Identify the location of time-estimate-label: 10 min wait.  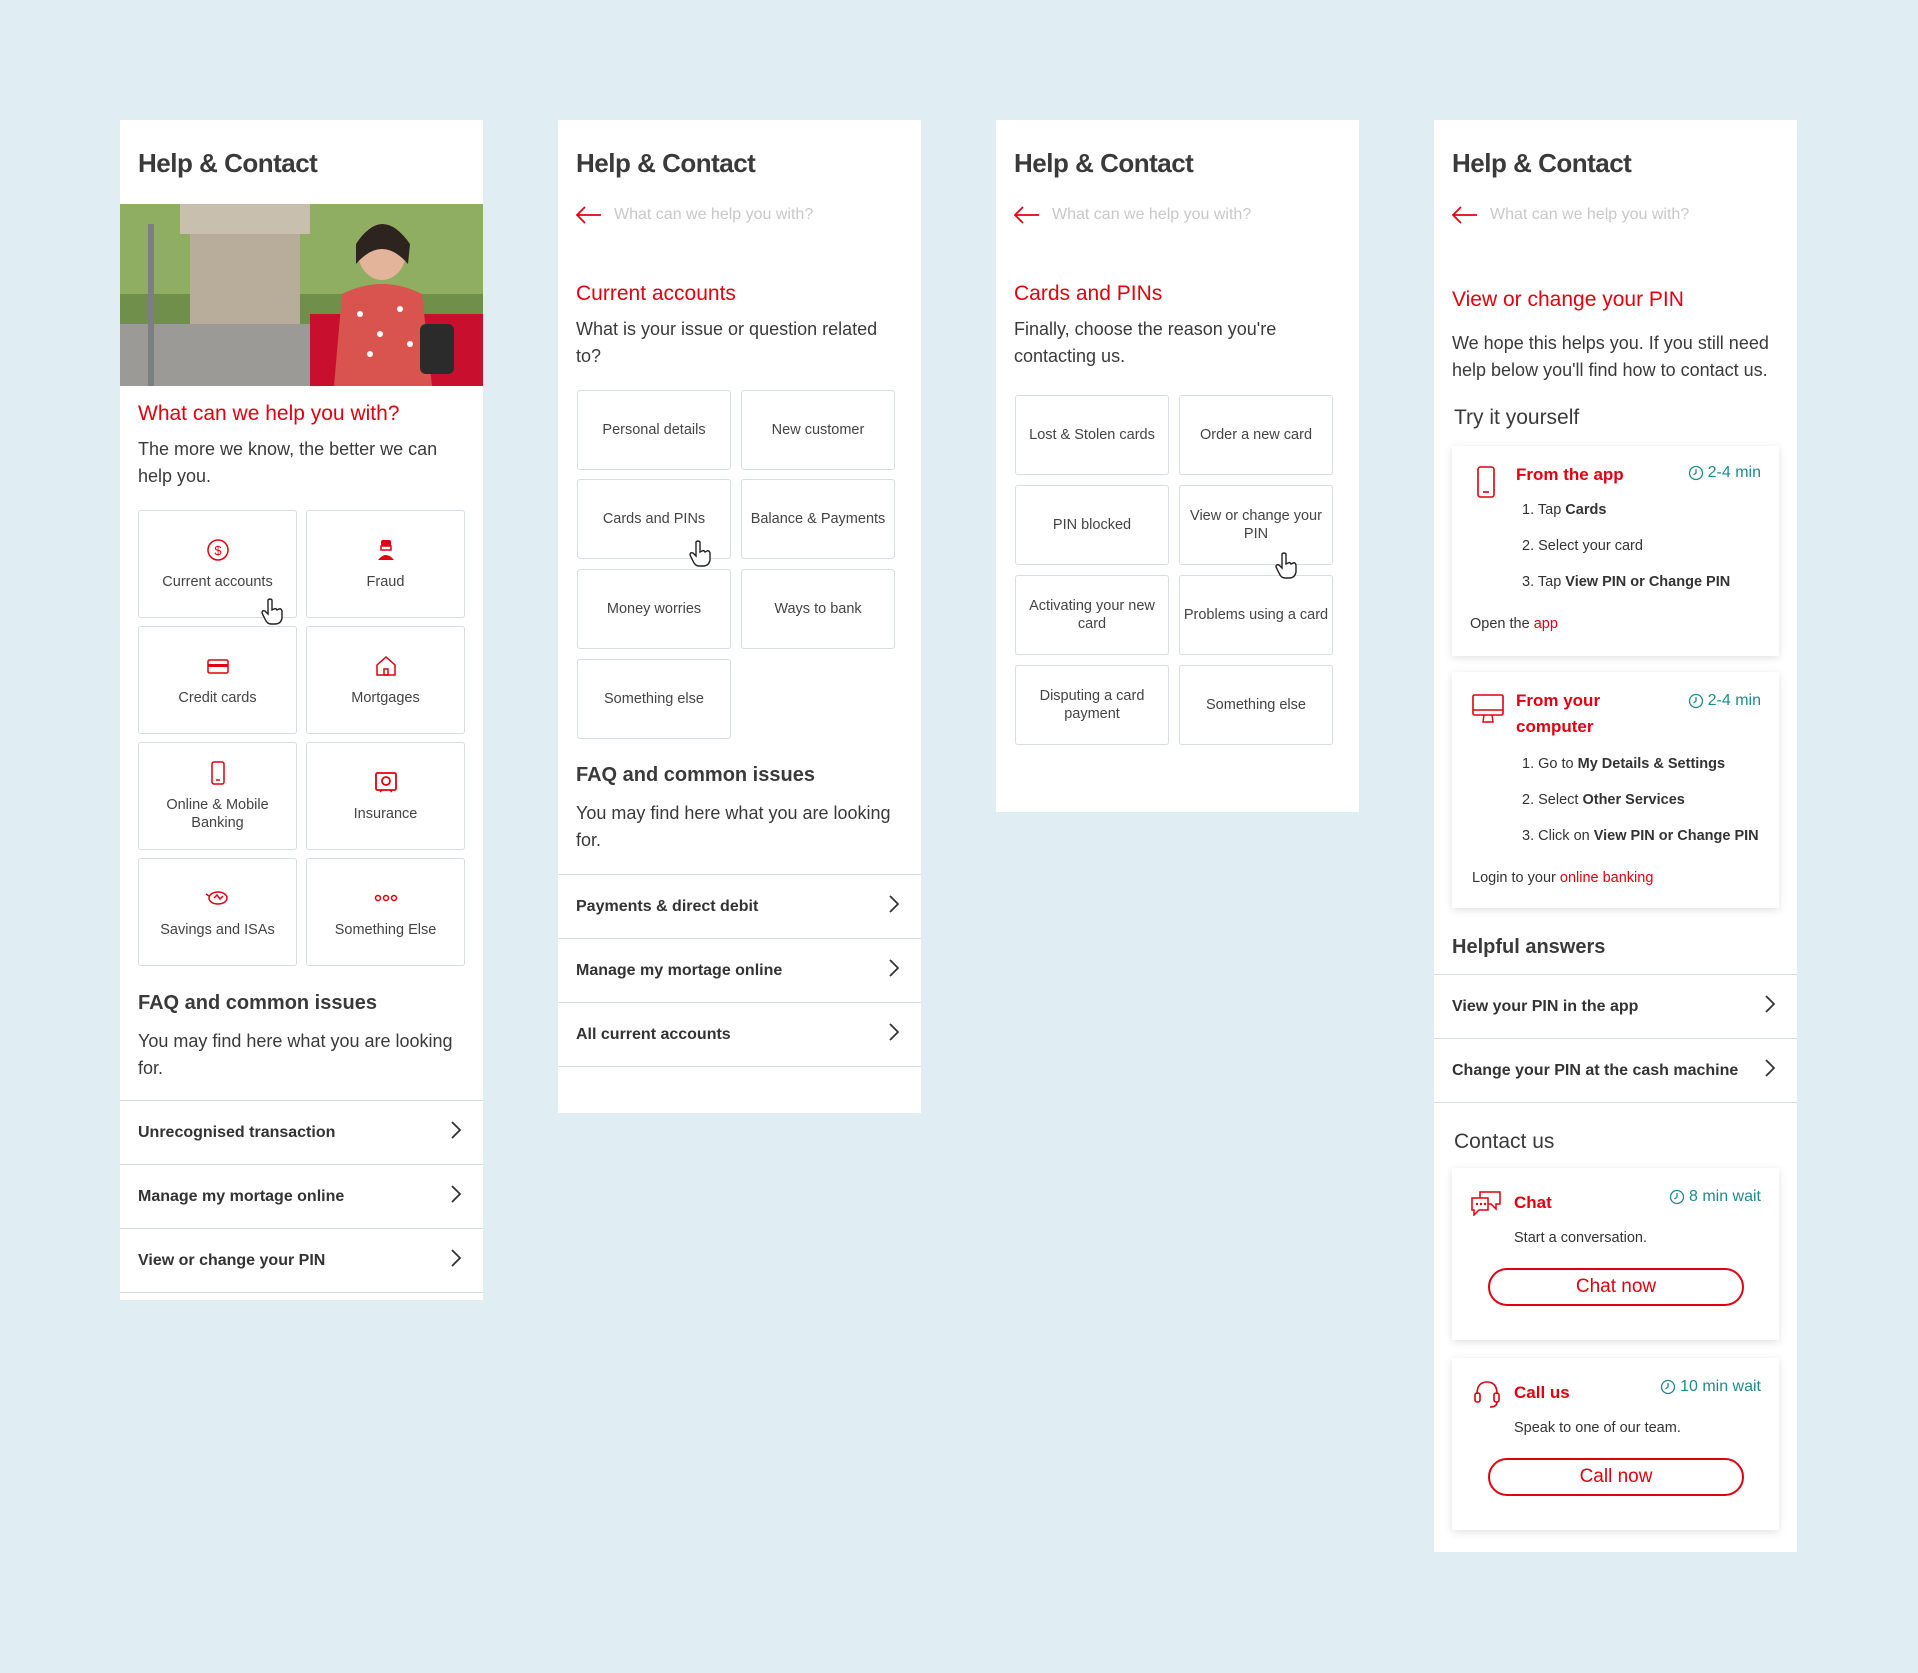
(1720, 1386).